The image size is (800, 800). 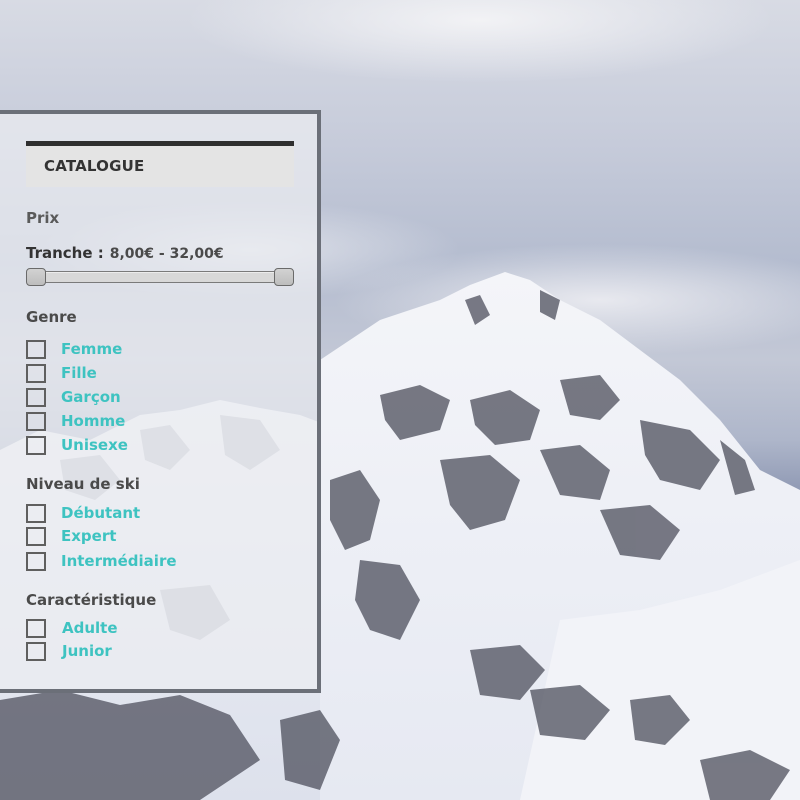 I want to click on characteristic-option-adulte: Adulte, so click(x=72, y=628).